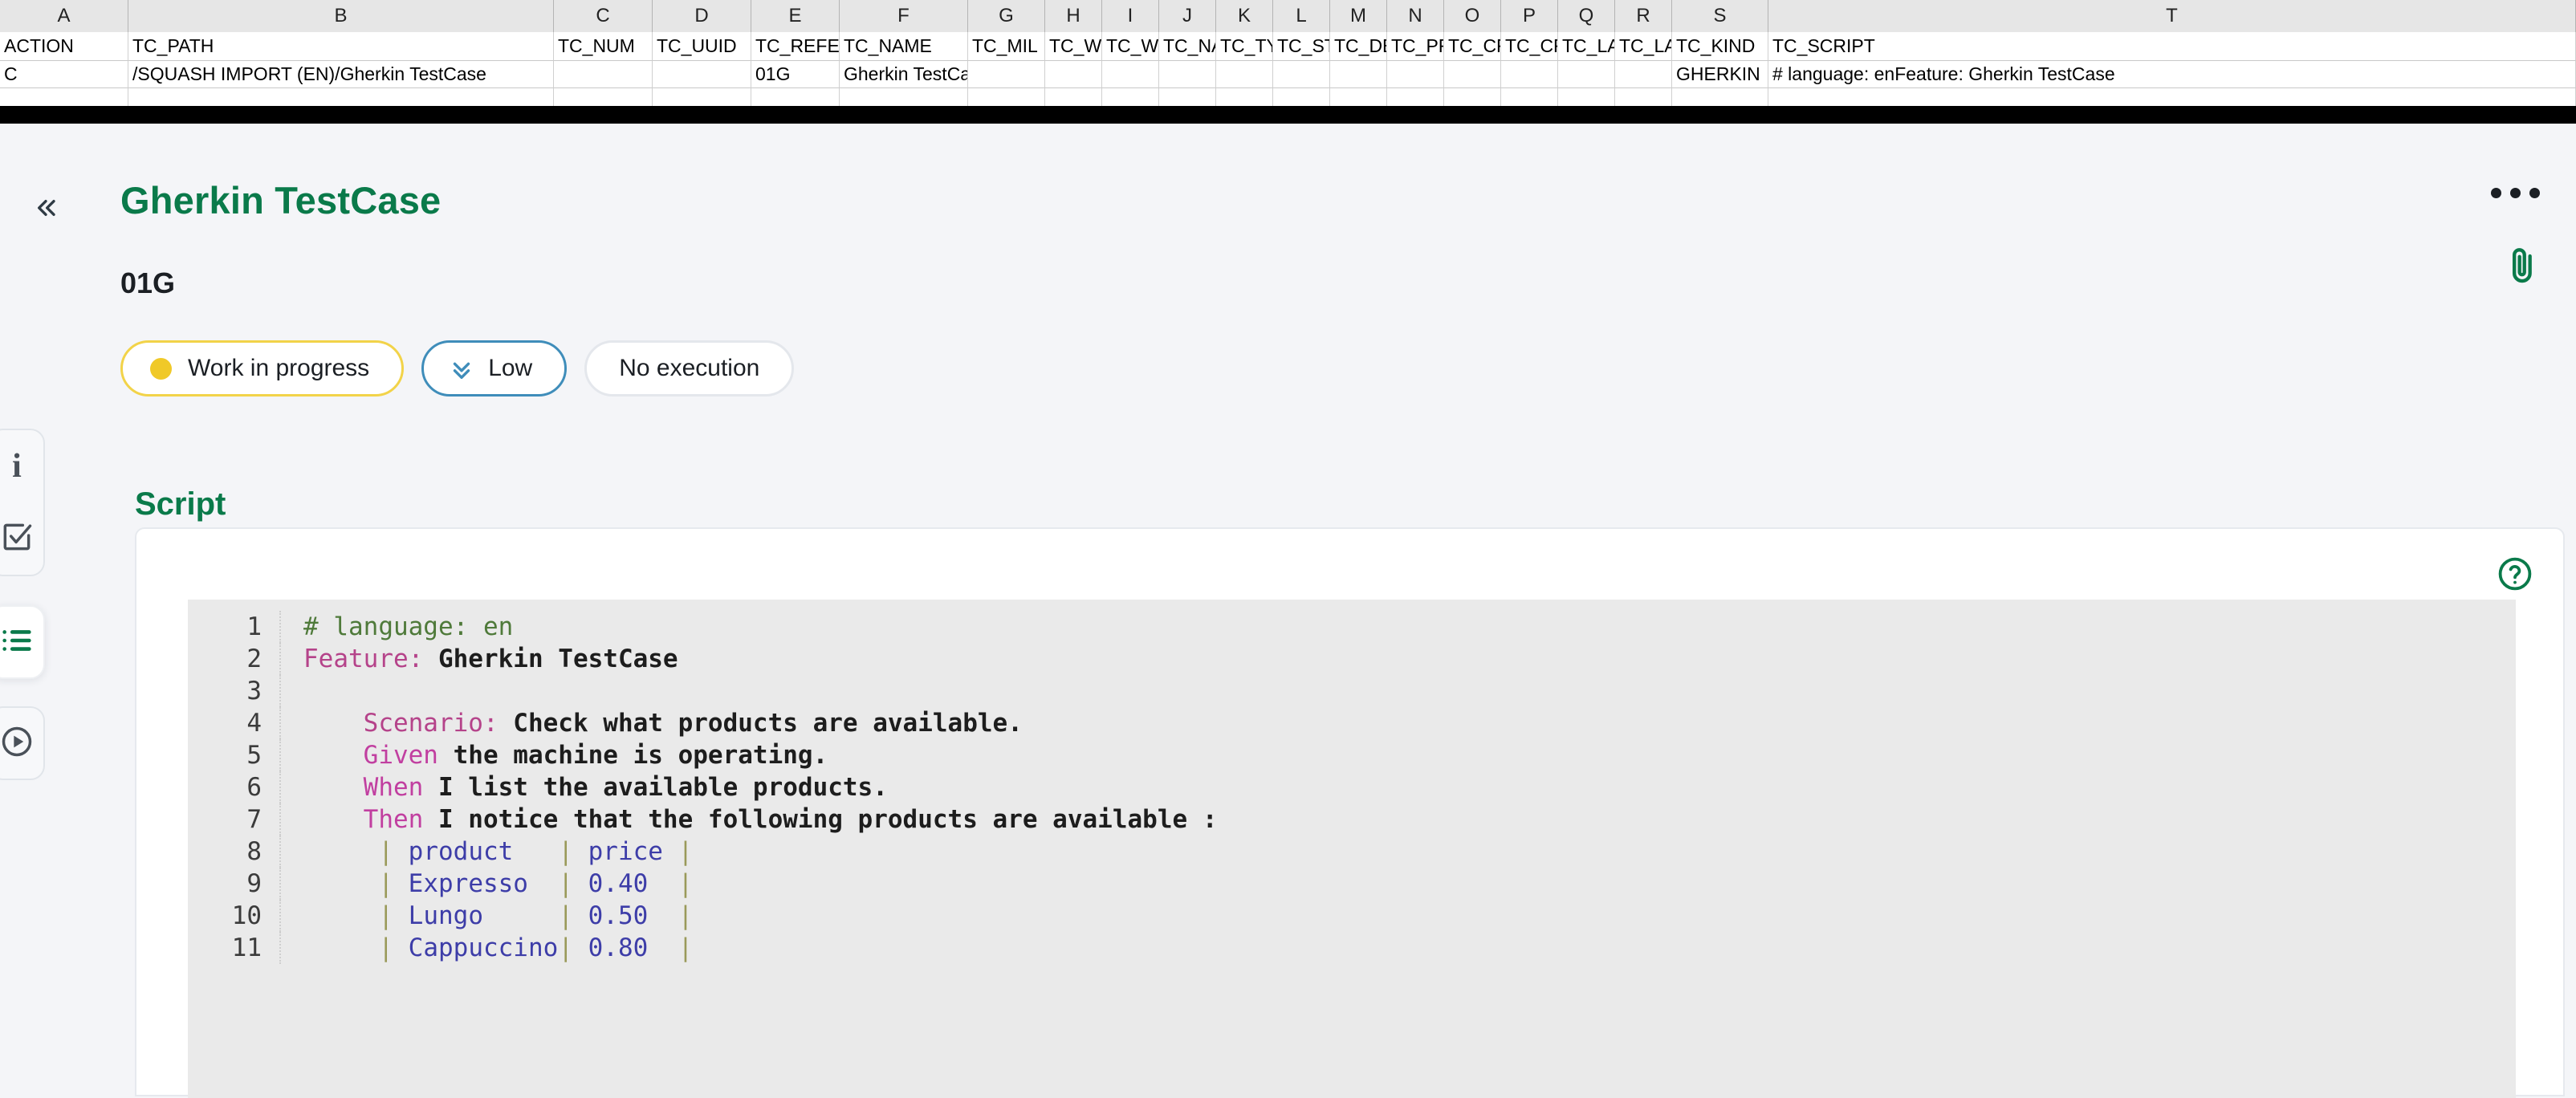  What do you see at coordinates (1643, 16) in the screenshot?
I see `column-header-R: R` at bounding box center [1643, 16].